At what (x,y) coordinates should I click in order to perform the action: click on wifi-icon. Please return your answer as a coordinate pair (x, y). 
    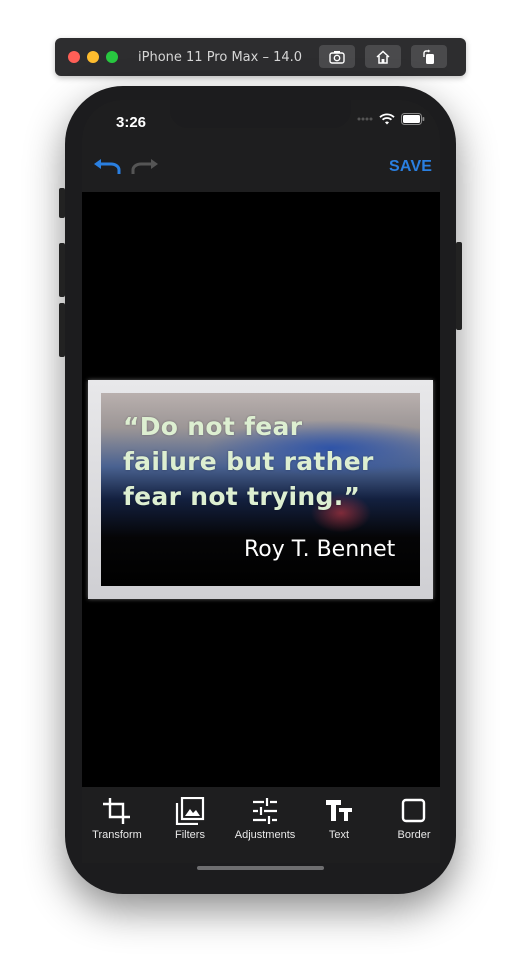
    Looking at the image, I should click on (387, 119).